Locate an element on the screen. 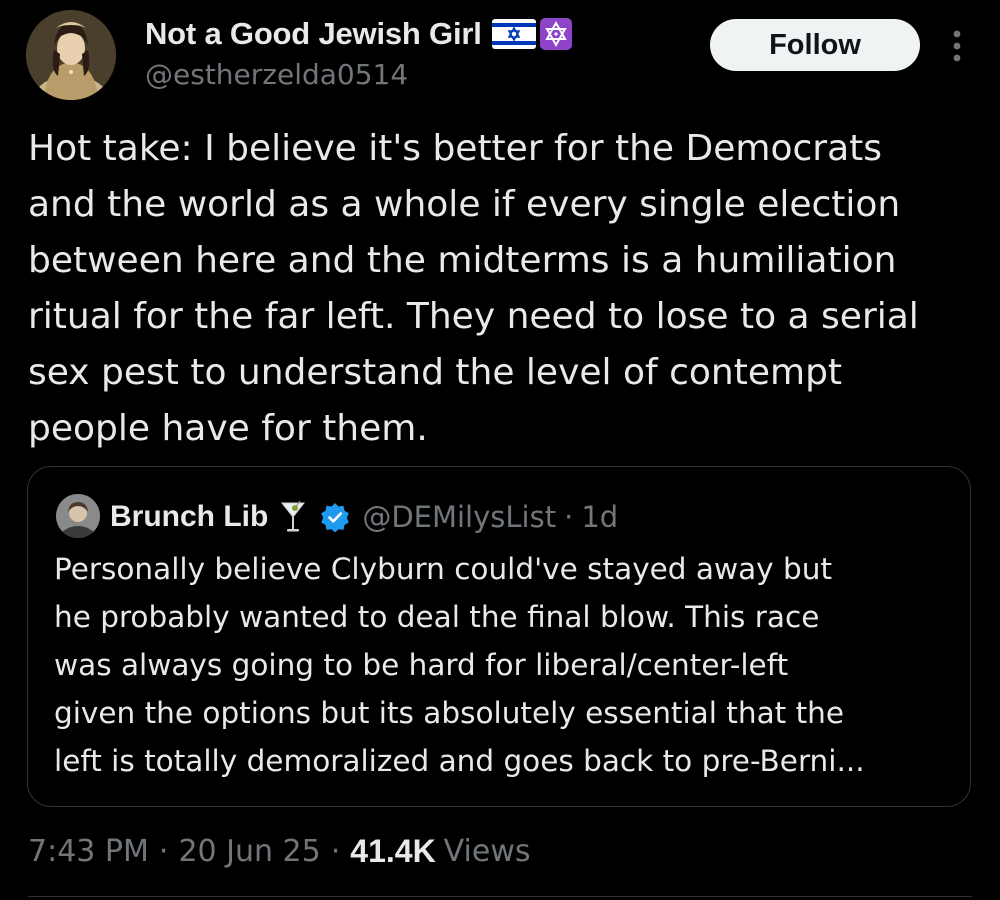 The image size is (1000, 900). author-display-name: Not a Good Jewish Girl is located at coordinates (313, 34).